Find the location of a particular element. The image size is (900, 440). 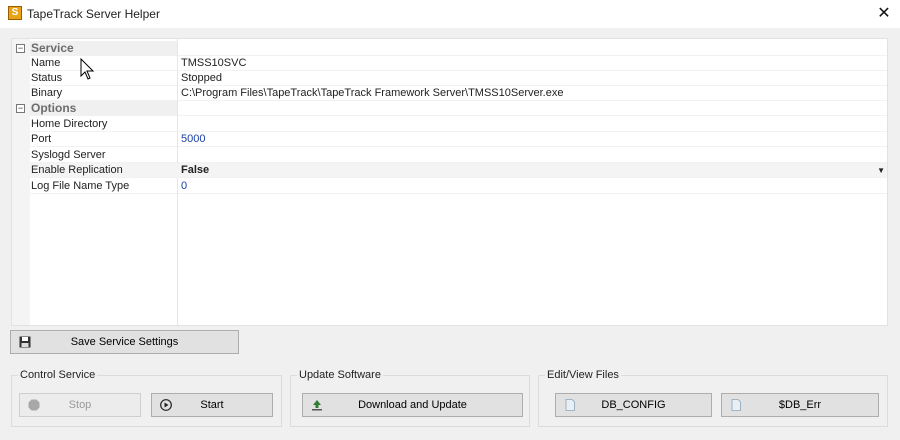

category-label-service: Service is located at coordinates (52, 48).